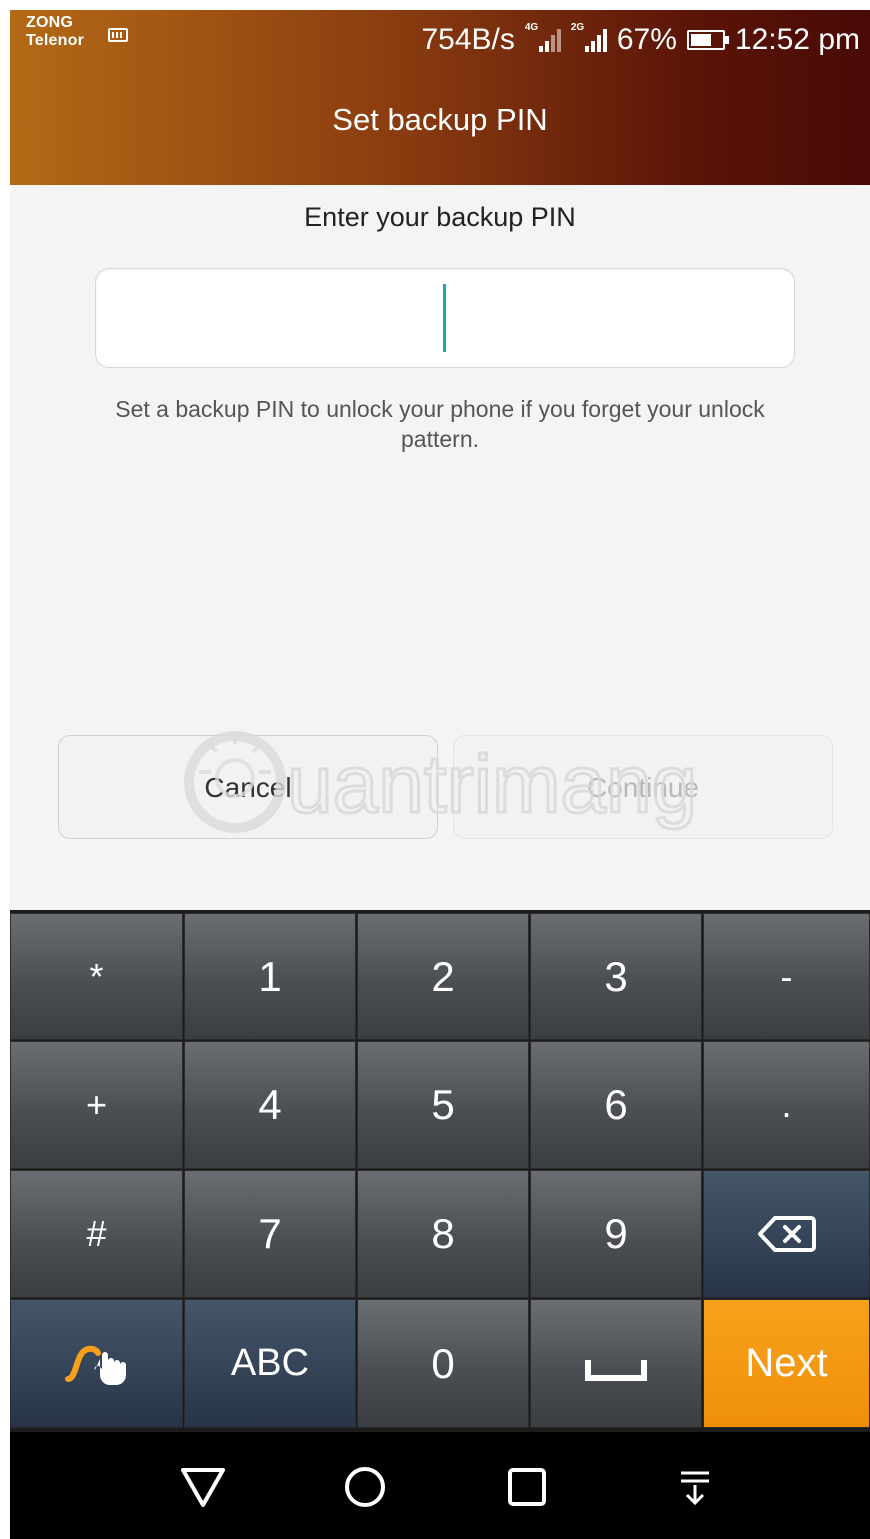 Image resolution: width=870 pixels, height=1539 pixels. Describe the element at coordinates (440, 217) in the screenshot. I see `pin-prompt: Enter your backup PIN` at that location.